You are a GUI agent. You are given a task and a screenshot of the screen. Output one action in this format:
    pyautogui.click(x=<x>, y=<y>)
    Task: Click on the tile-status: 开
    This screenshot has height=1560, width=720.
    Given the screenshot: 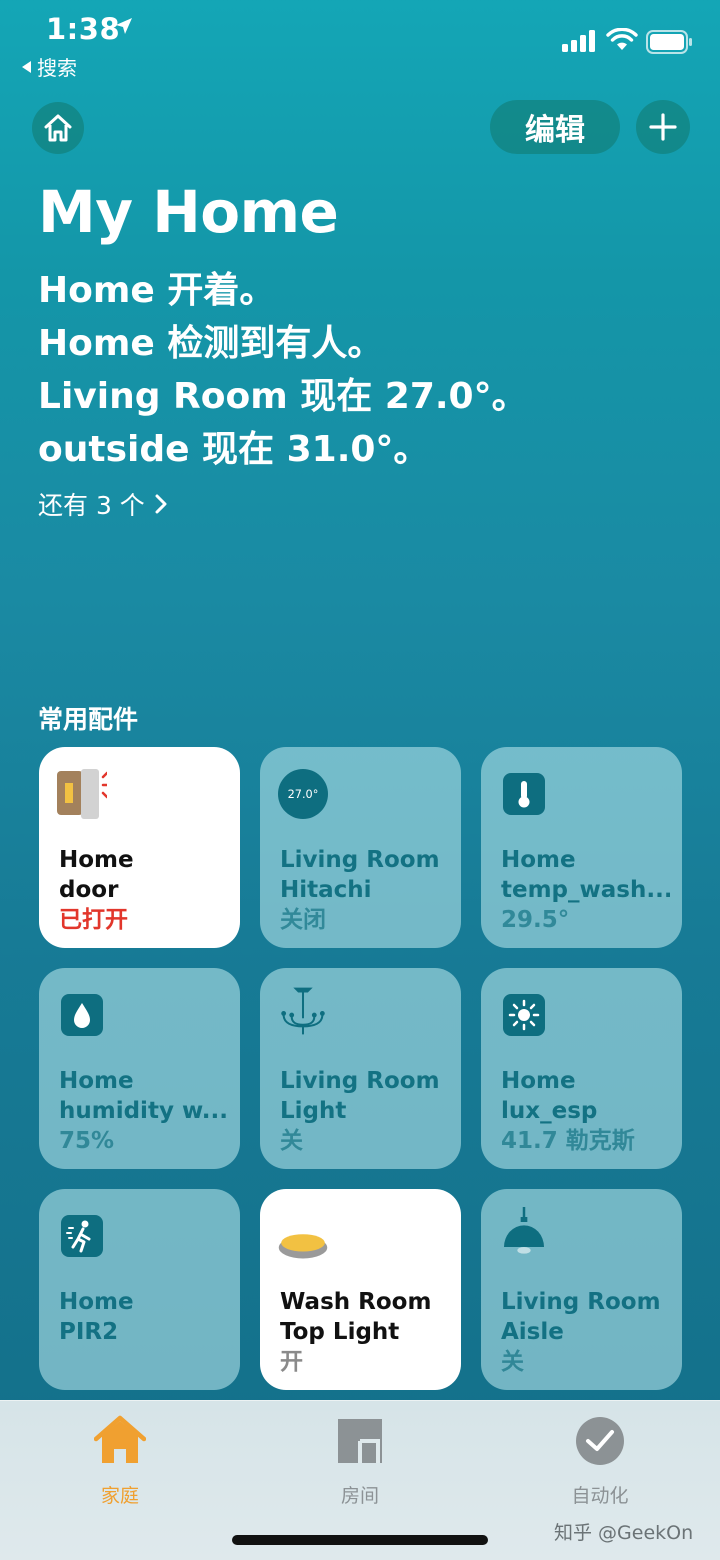 What is the action you would take?
    pyautogui.click(x=291, y=1362)
    